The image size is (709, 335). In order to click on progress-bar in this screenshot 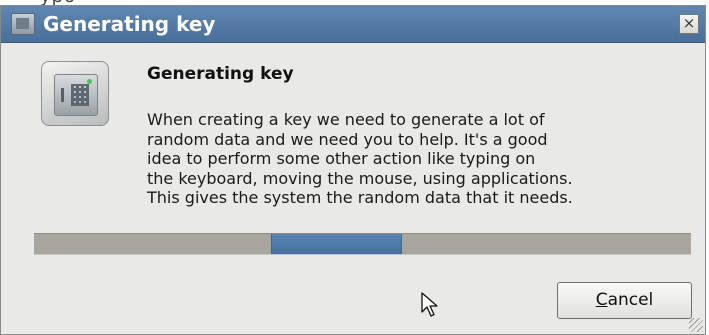, I will do `click(362, 244)`.